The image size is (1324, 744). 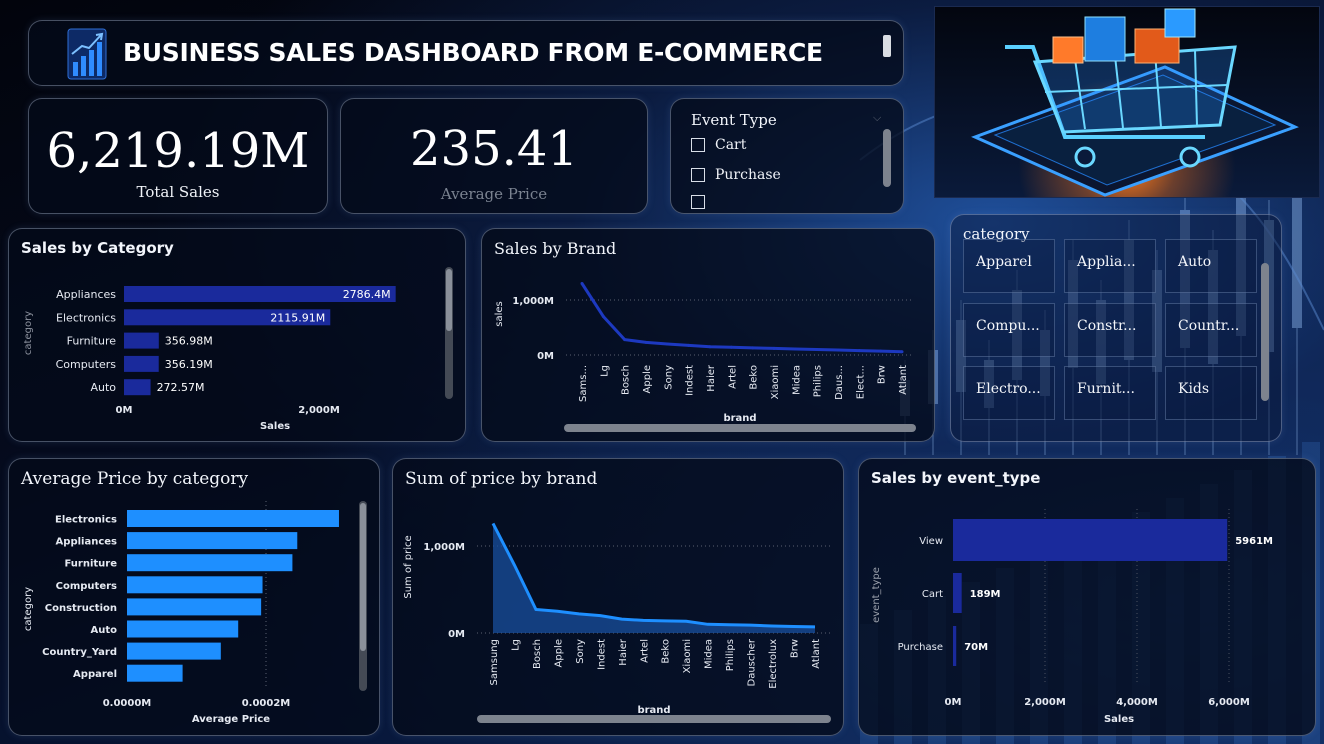 What do you see at coordinates (1135, 102) in the screenshot?
I see `shopping-cart-on-phone-icon` at bounding box center [1135, 102].